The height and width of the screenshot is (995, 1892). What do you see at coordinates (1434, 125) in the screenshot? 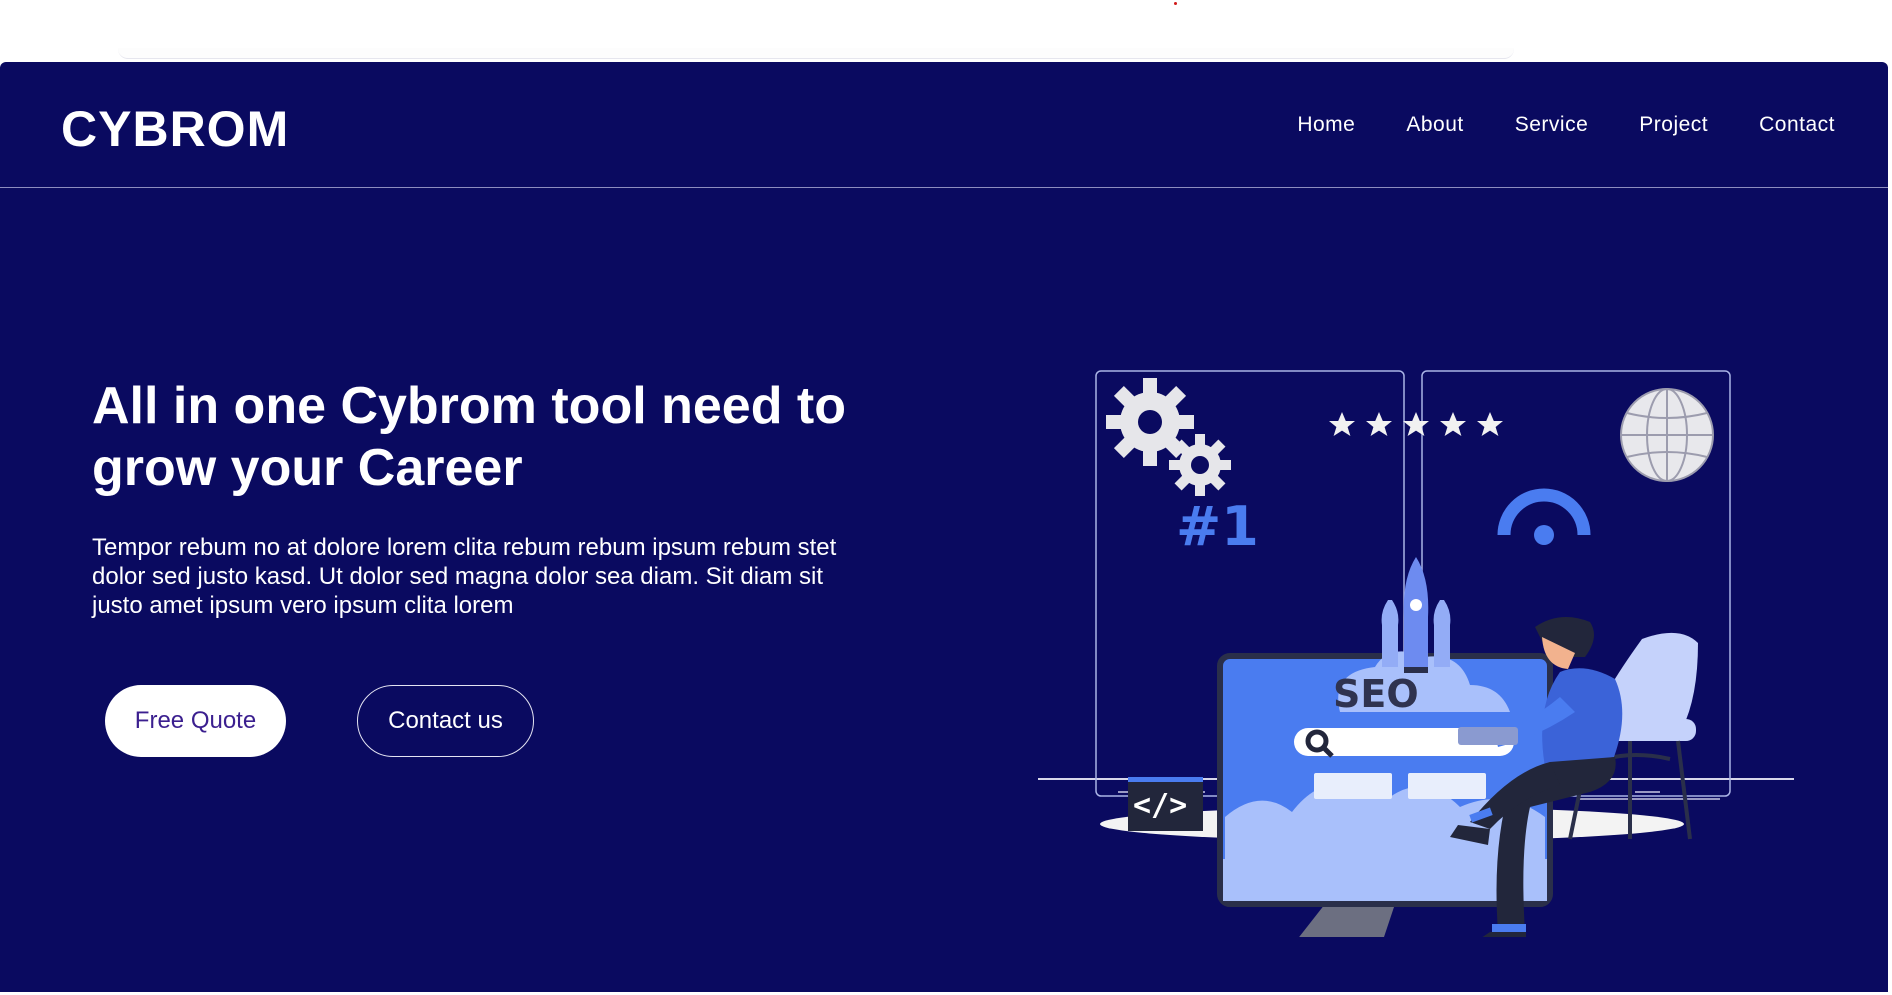
I see `nav-about: About` at bounding box center [1434, 125].